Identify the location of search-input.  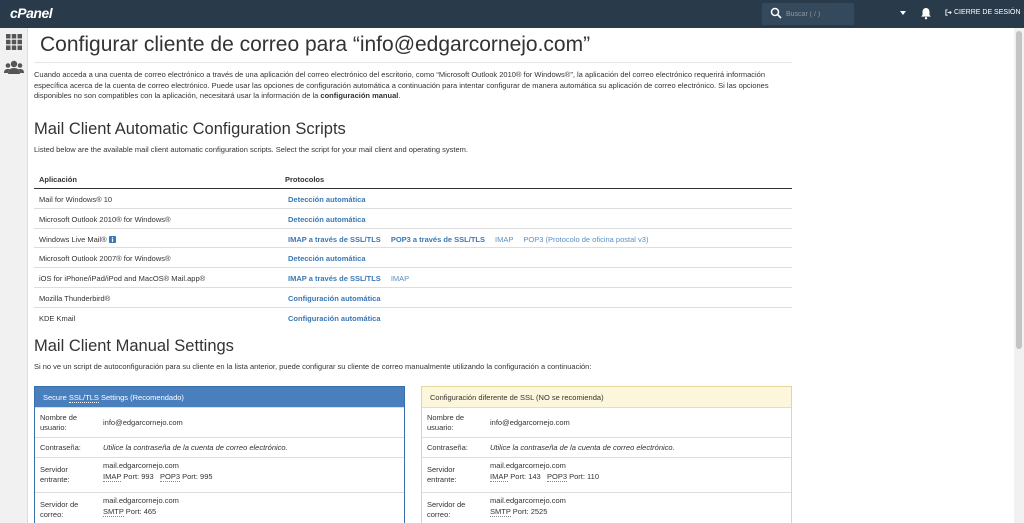
(817, 14).